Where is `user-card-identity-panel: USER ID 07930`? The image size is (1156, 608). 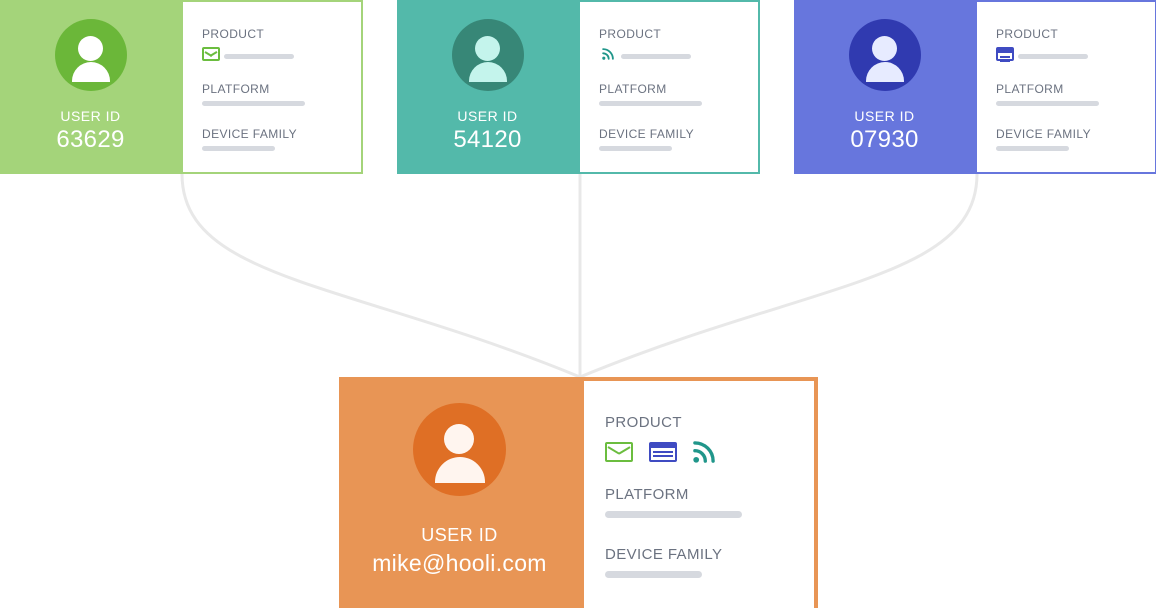 user-card-identity-panel: USER ID 07930 is located at coordinates (884, 87).